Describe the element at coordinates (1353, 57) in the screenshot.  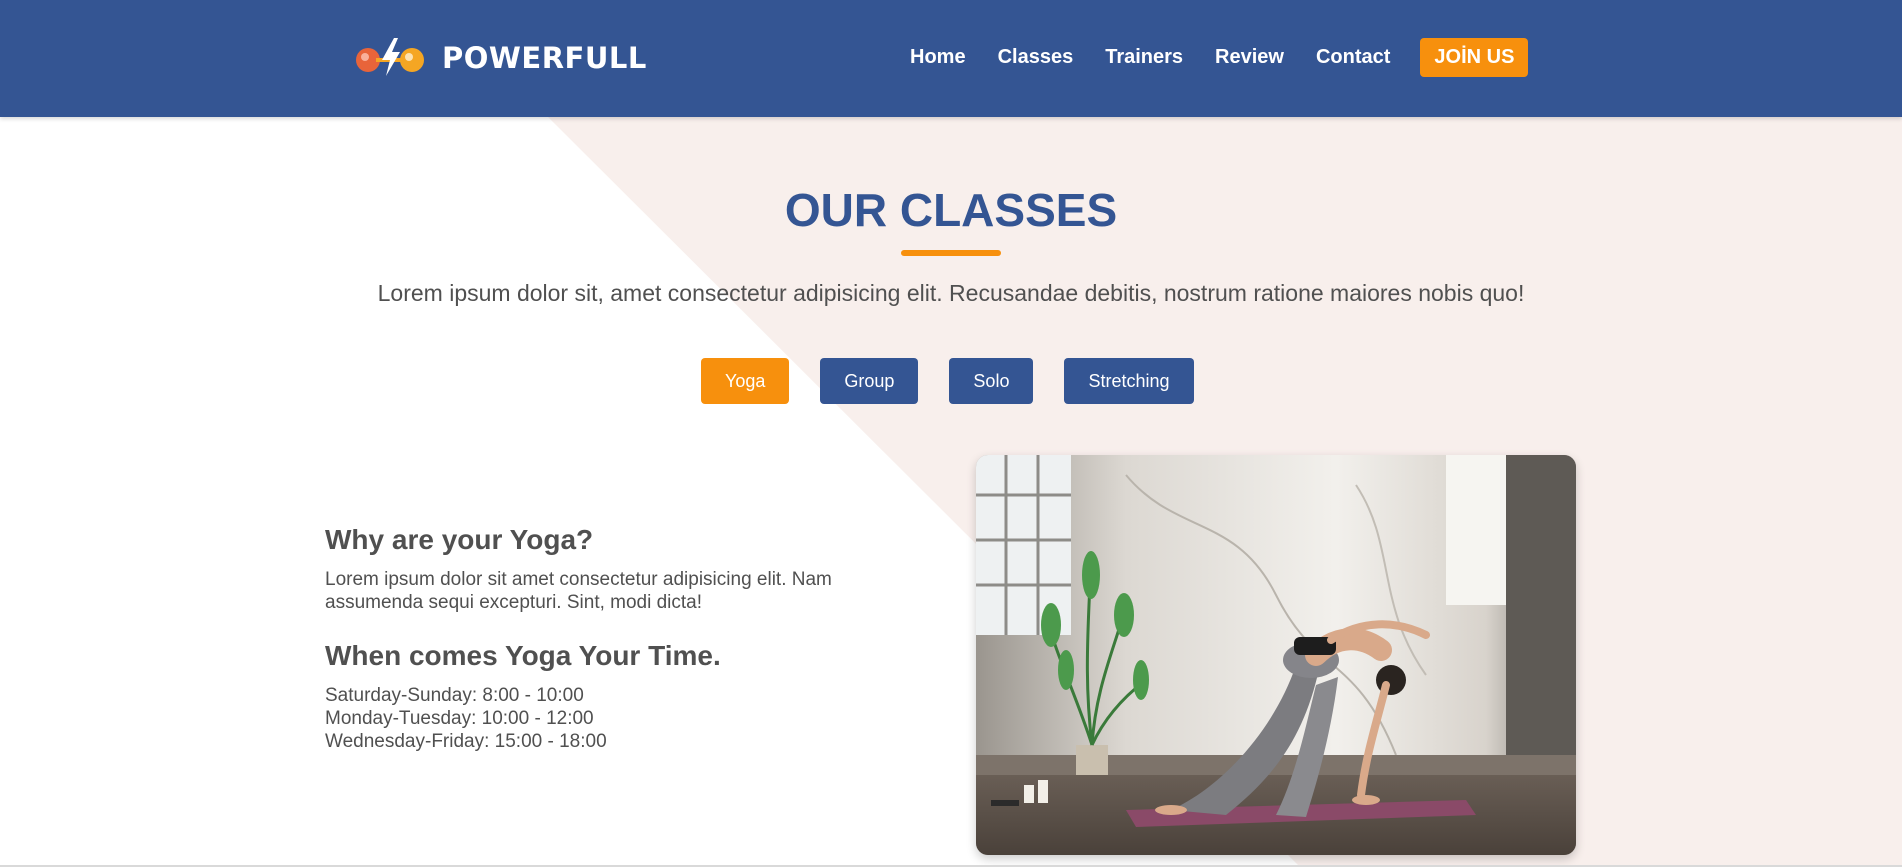
I see `nav-contact: Contact` at that location.